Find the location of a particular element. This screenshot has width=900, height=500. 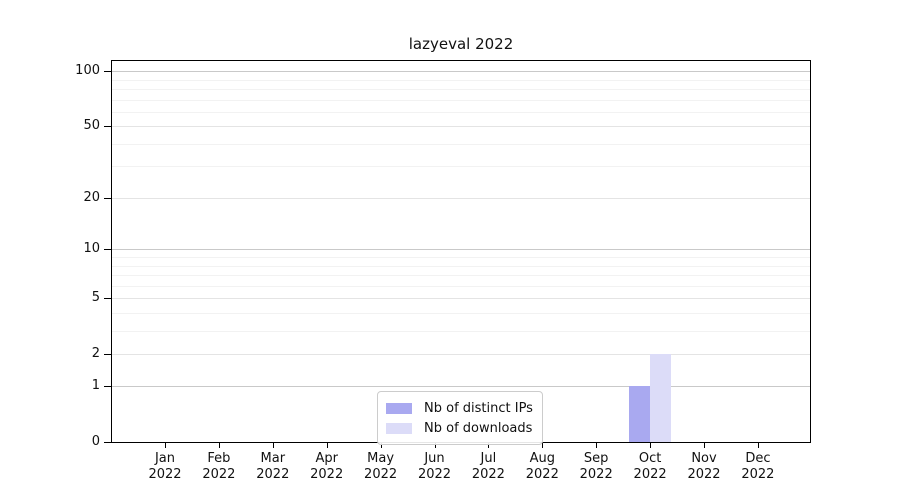

year-label: 2022 is located at coordinates (758, 474).